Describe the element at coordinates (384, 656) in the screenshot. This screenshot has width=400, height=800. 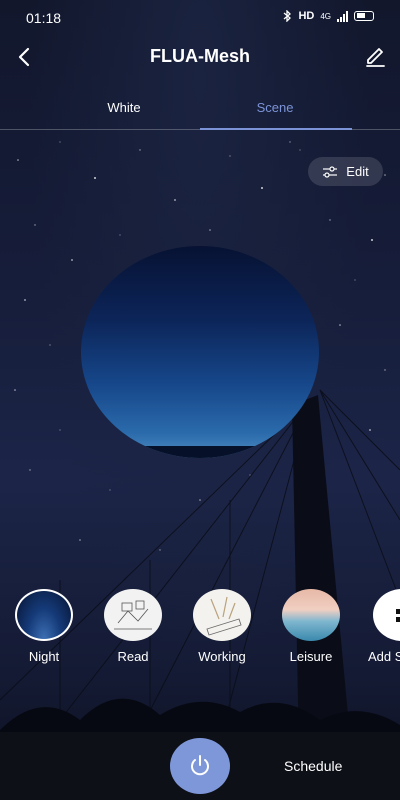
I see `scene-add-label: Add S` at that location.